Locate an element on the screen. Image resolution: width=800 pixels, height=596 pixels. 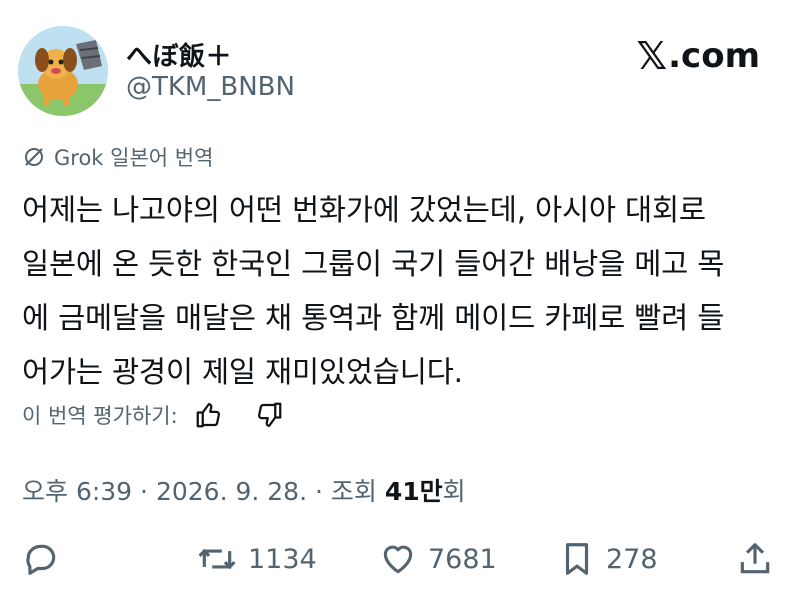
brand-logo: 𝕏 .com is located at coordinates (698, 56).